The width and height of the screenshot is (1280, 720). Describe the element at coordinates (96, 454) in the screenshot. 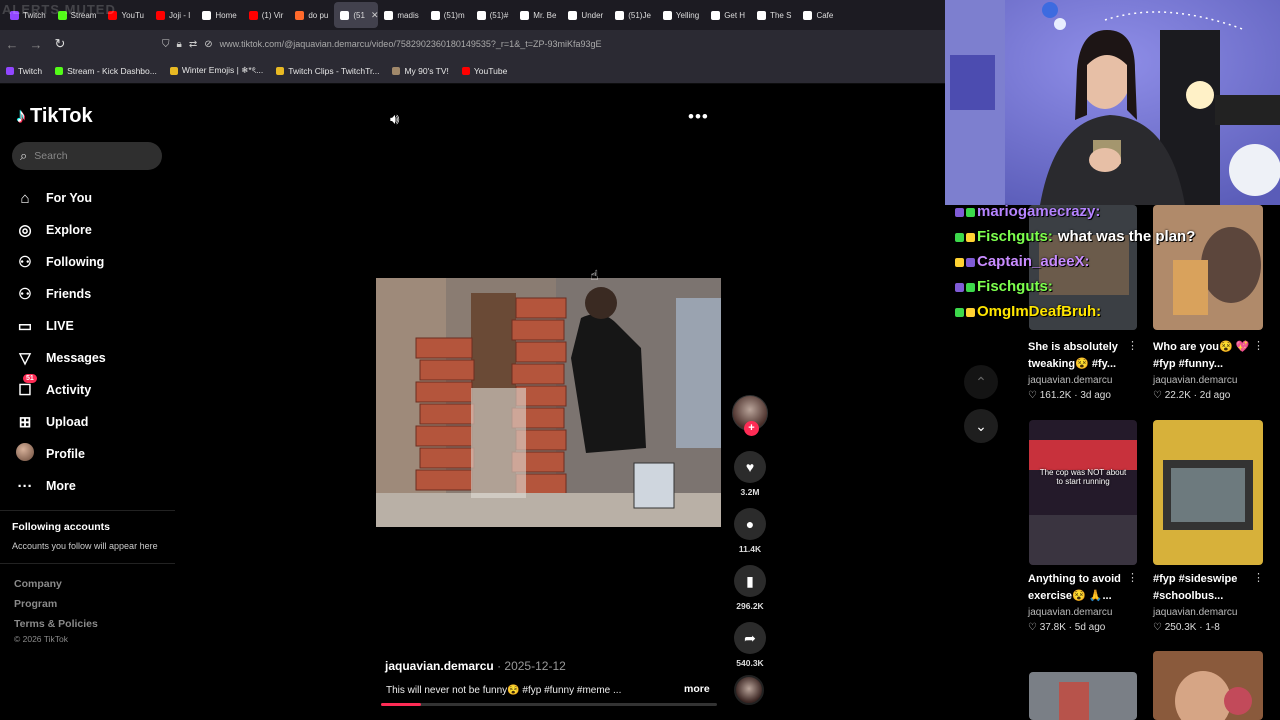

I see `sidebar-item-profile: Profile` at that location.